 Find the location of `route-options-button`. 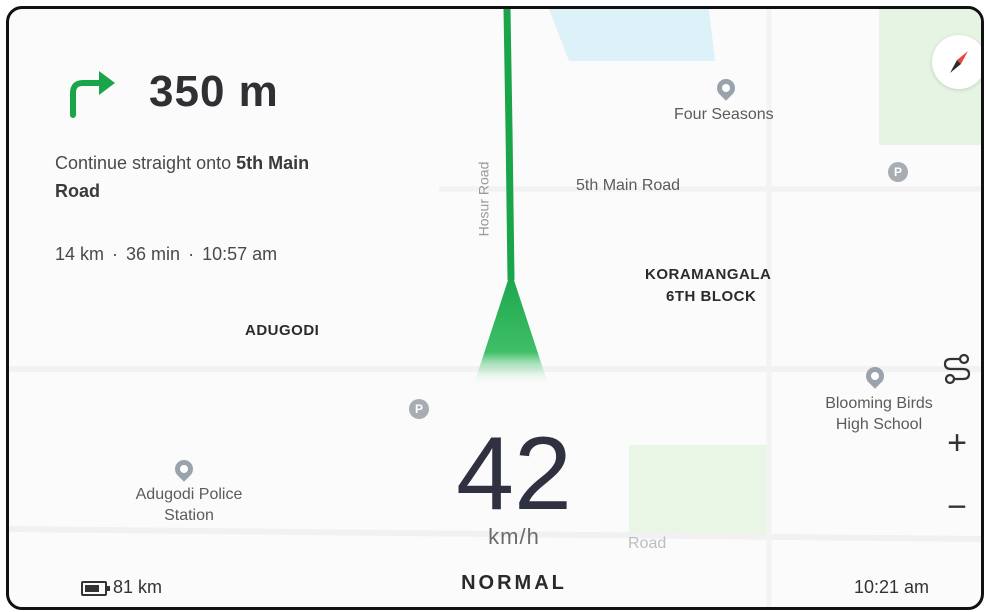

route-options-button is located at coordinates (957, 369).